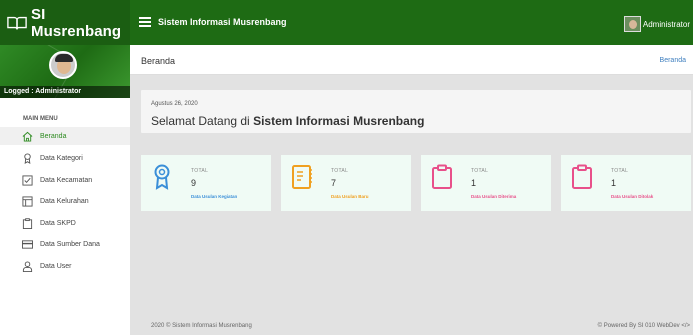 The width and height of the screenshot is (693, 335). Describe the element at coordinates (63, 65) in the screenshot. I see `profile-avatar` at that location.